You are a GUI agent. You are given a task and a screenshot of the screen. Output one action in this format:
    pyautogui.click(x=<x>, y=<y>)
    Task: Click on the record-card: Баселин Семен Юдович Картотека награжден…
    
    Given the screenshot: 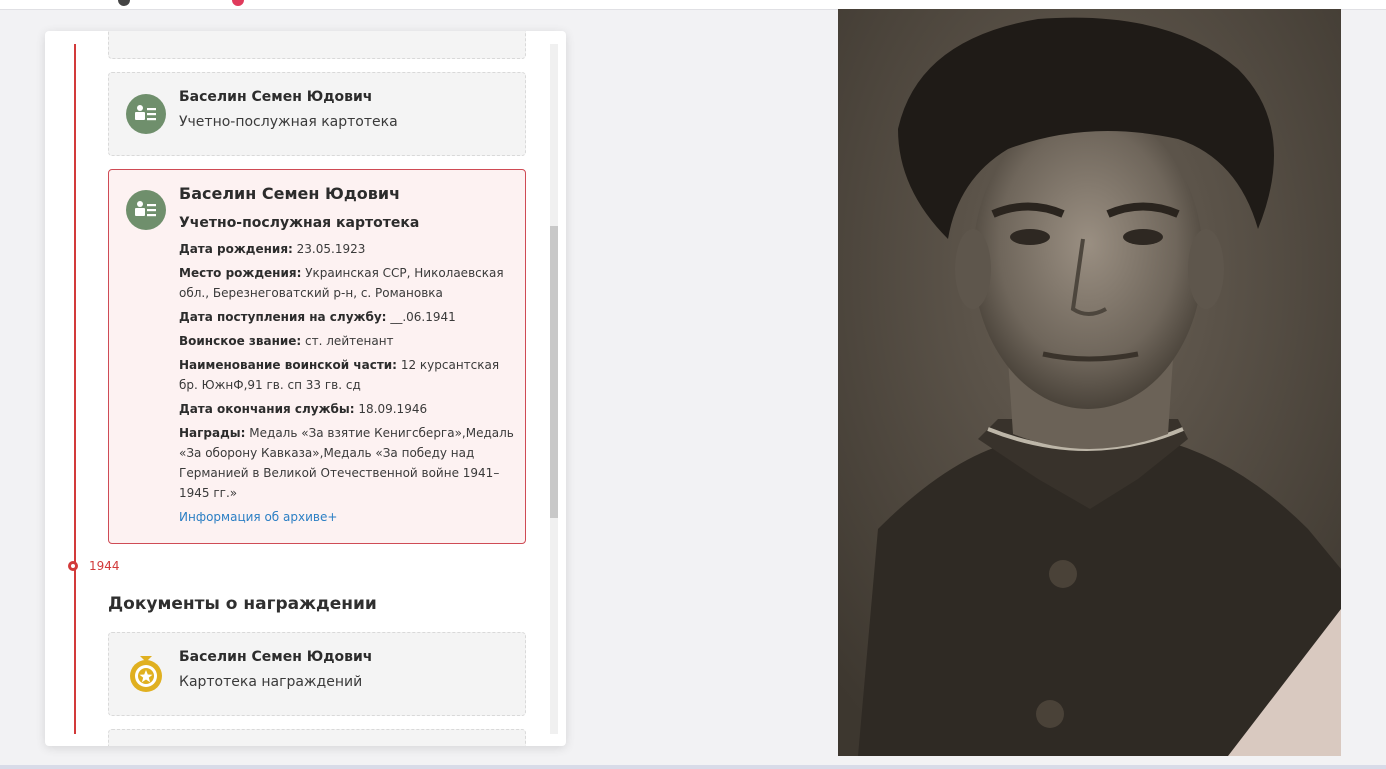 What is the action you would take?
    pyautogui.click(x=317, y=674)
    